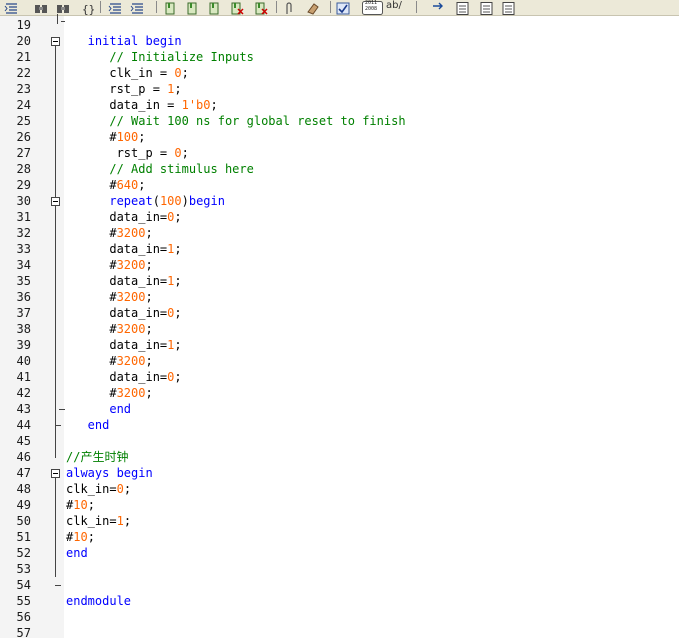 This screenshot has width=679, height=641. I want to click on eraser-icon, so click(313, 7).